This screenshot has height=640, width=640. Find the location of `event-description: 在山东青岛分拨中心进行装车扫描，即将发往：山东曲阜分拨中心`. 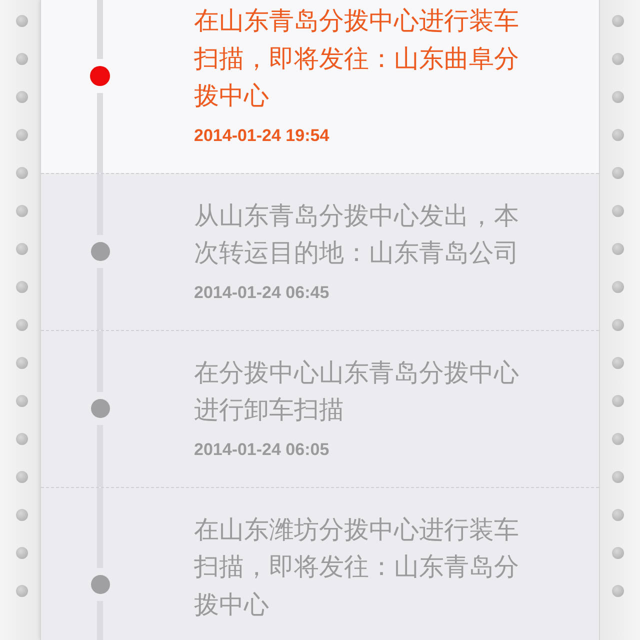

event-description: 在山东青岛分拨中心进行装车扫描，即将发往：山东曲阜分拨中心 is located at coordinates (357, 58).